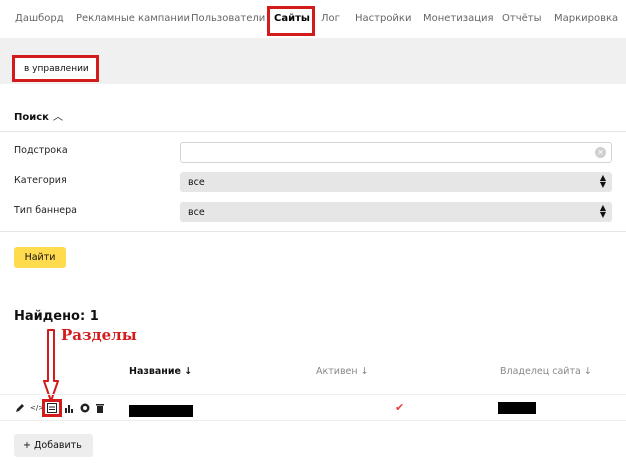 This screenshot has width=626, height=467. What do you see at coordinates (37, 408) in the screenshot?
I see `code-icon: </>` at bounding box center [37, 408].